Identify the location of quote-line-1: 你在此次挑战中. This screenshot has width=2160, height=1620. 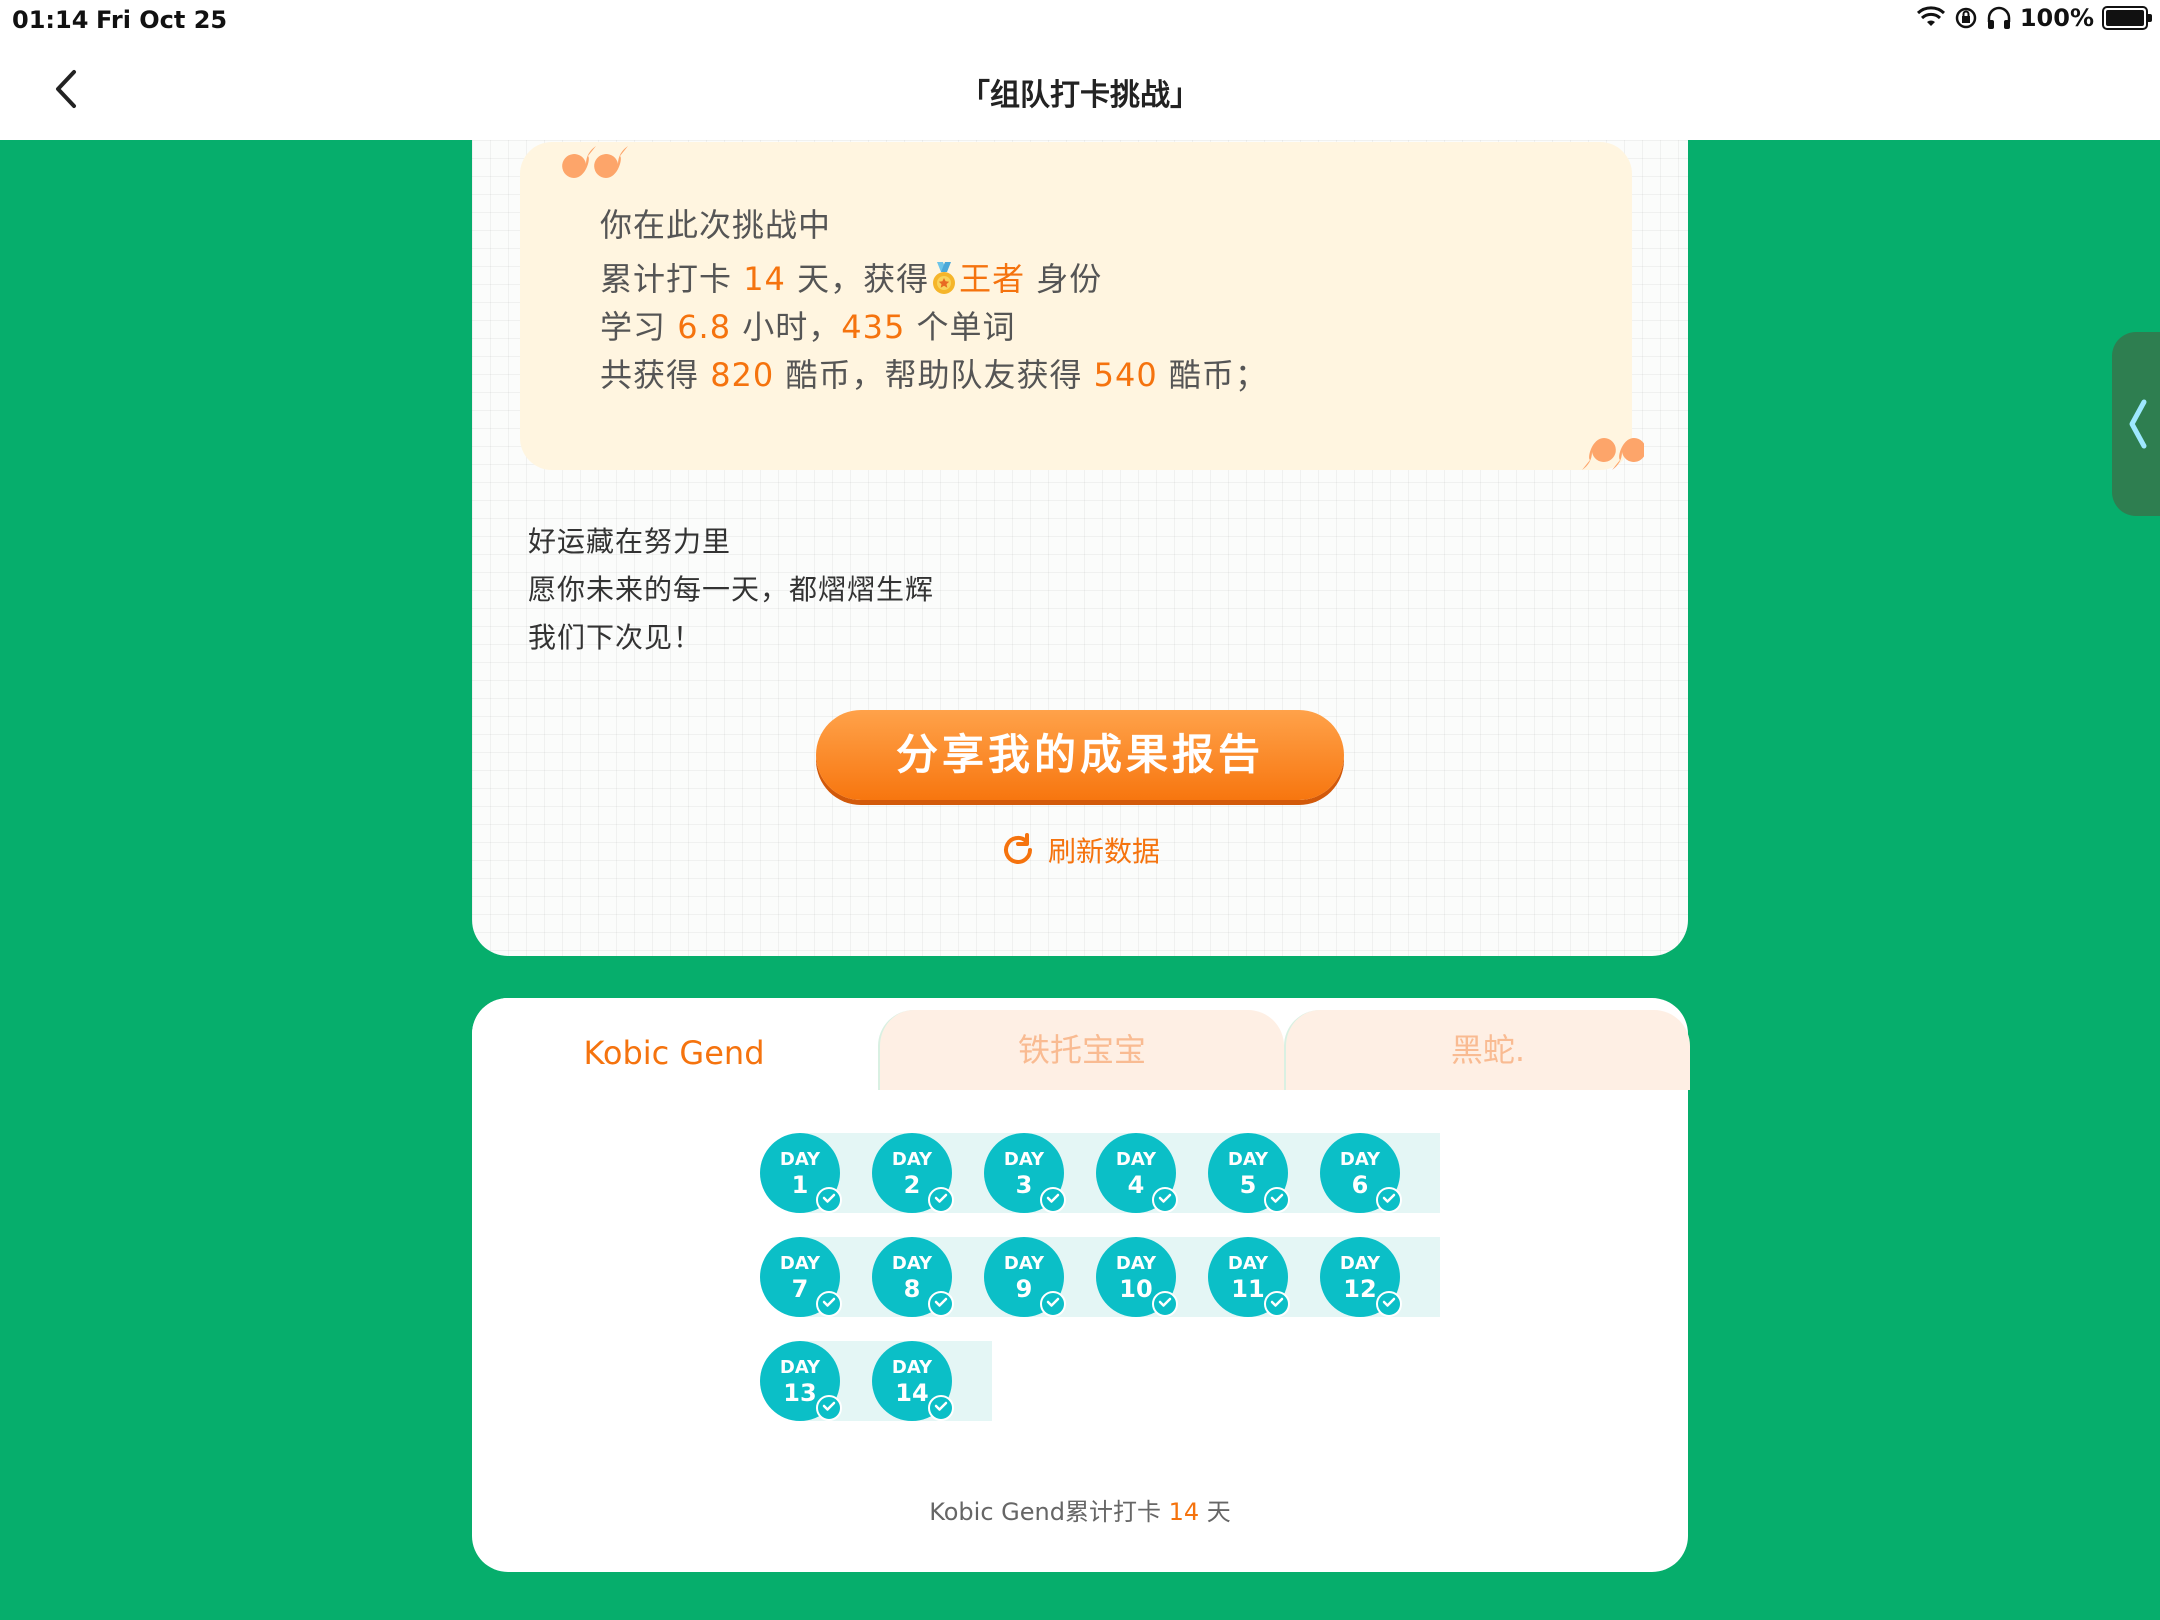
(716, 225).